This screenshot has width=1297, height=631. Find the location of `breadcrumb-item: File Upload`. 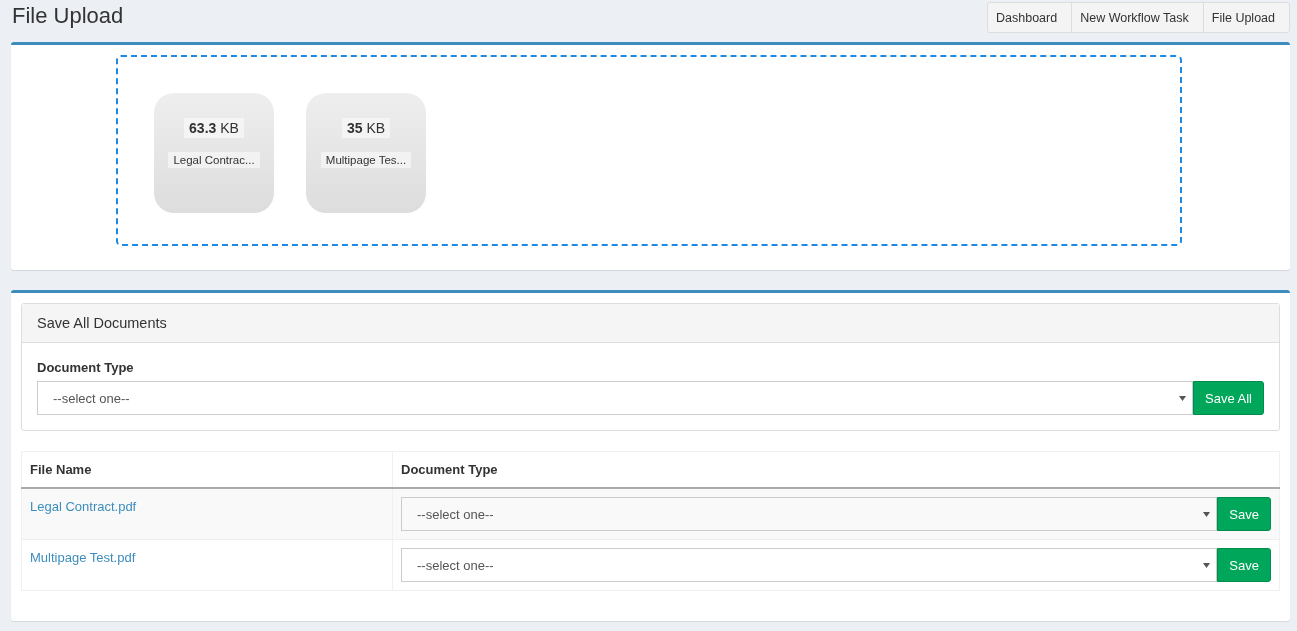

breadcrumb-item: File Upload is located at coordinates (1243, 18).